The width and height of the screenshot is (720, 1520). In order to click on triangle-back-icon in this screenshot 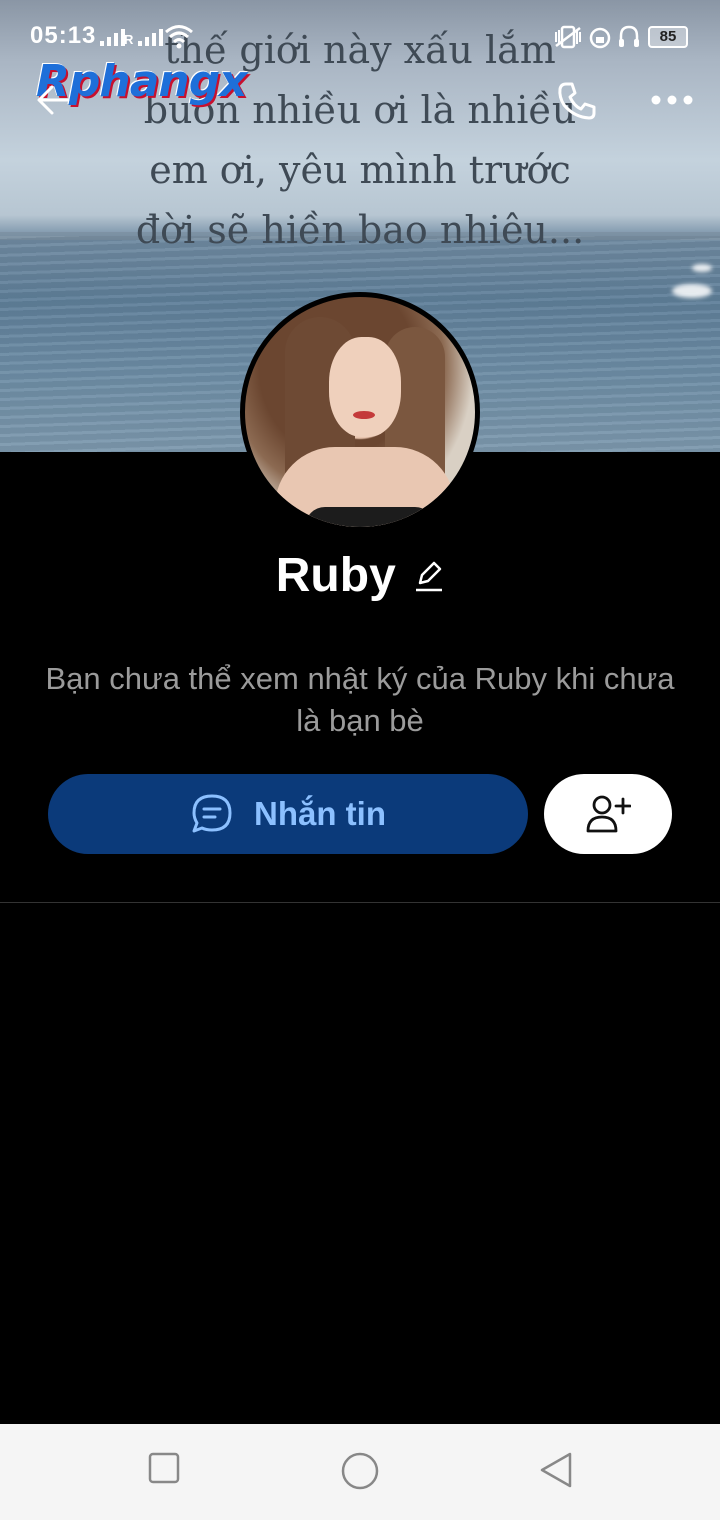, I will do `click(556, 1470)`.